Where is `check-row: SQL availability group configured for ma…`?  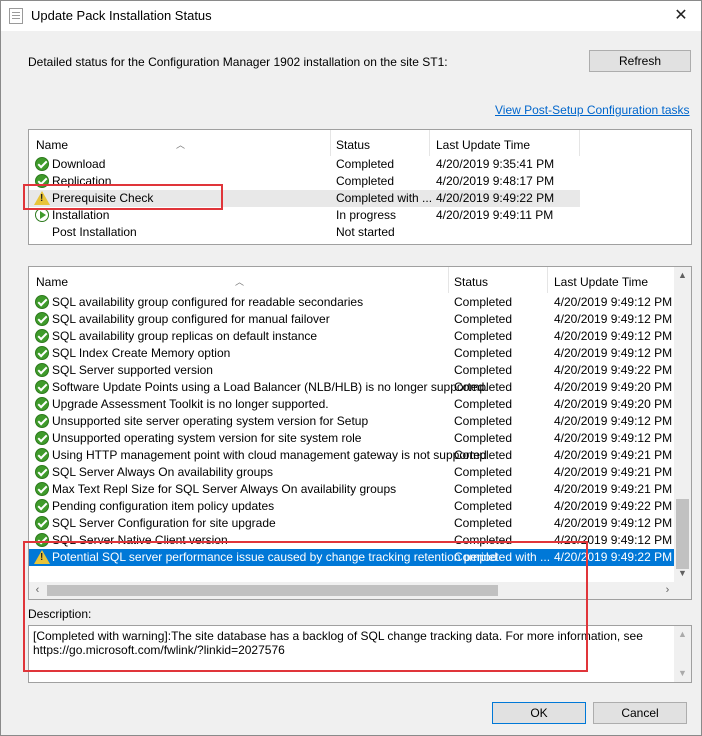 check-row: SQL availability group configured for ma… is located at coordinates (352, 319).